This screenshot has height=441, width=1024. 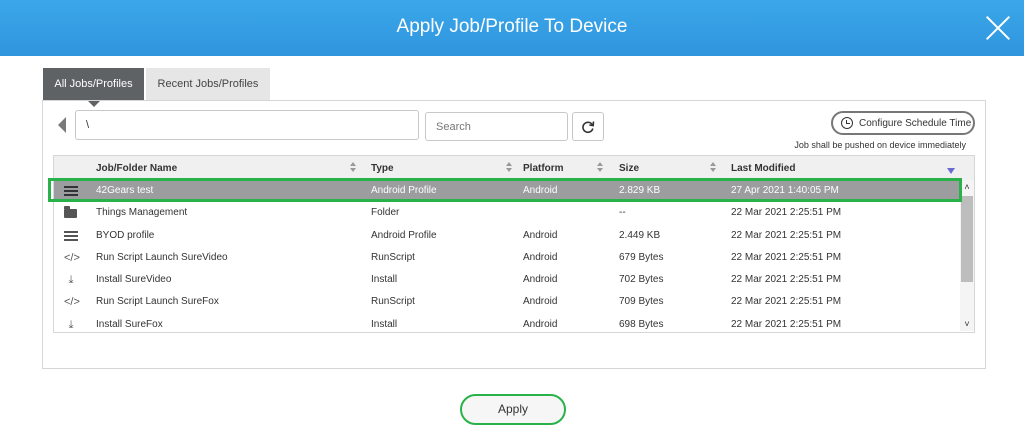 What do you see at coordinates (641, 280) in the screenshot?
I see `row-size: 702 Bytes` at bounding box center [641, 280].